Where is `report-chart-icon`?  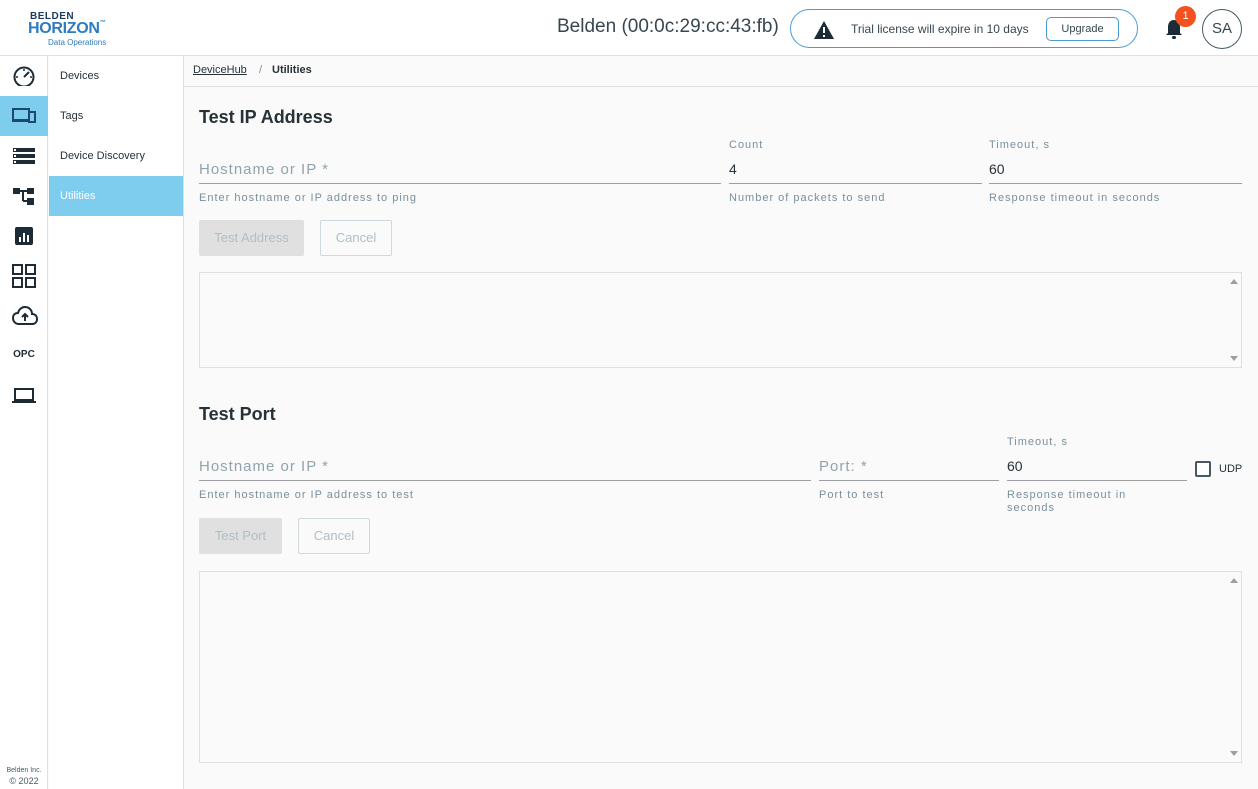 report-chart-icon is located at coordinates (24, 236).